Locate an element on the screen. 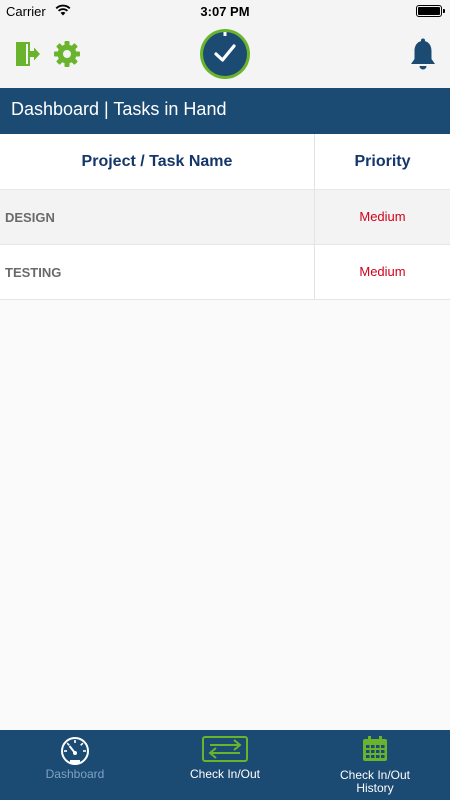 This screenshot has width=450, height=800. title-bar: Dashboard | Tasks in Hand is located at coordinates (225, 111).